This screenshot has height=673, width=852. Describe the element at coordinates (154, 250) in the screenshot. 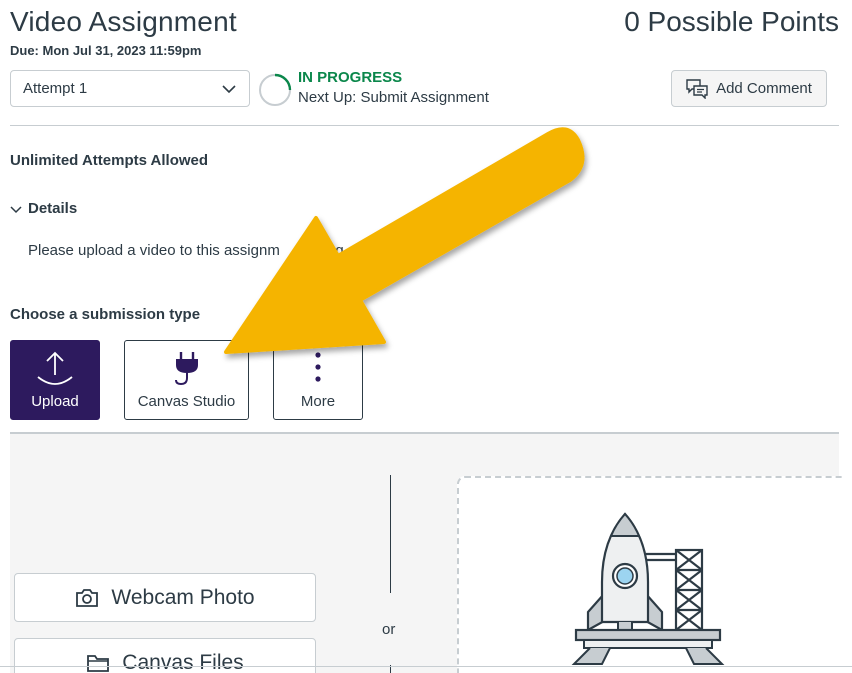

I see `details-text-start: Please upload a video to this assignm` at that location.